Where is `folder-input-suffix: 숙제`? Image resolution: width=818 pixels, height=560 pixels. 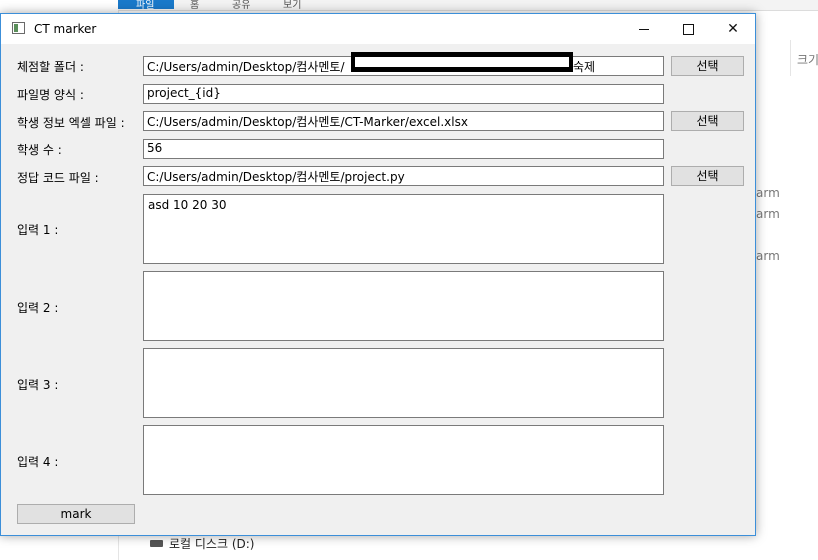
folder-input-suffix: 숙제 is located at coordinates (584, 67).